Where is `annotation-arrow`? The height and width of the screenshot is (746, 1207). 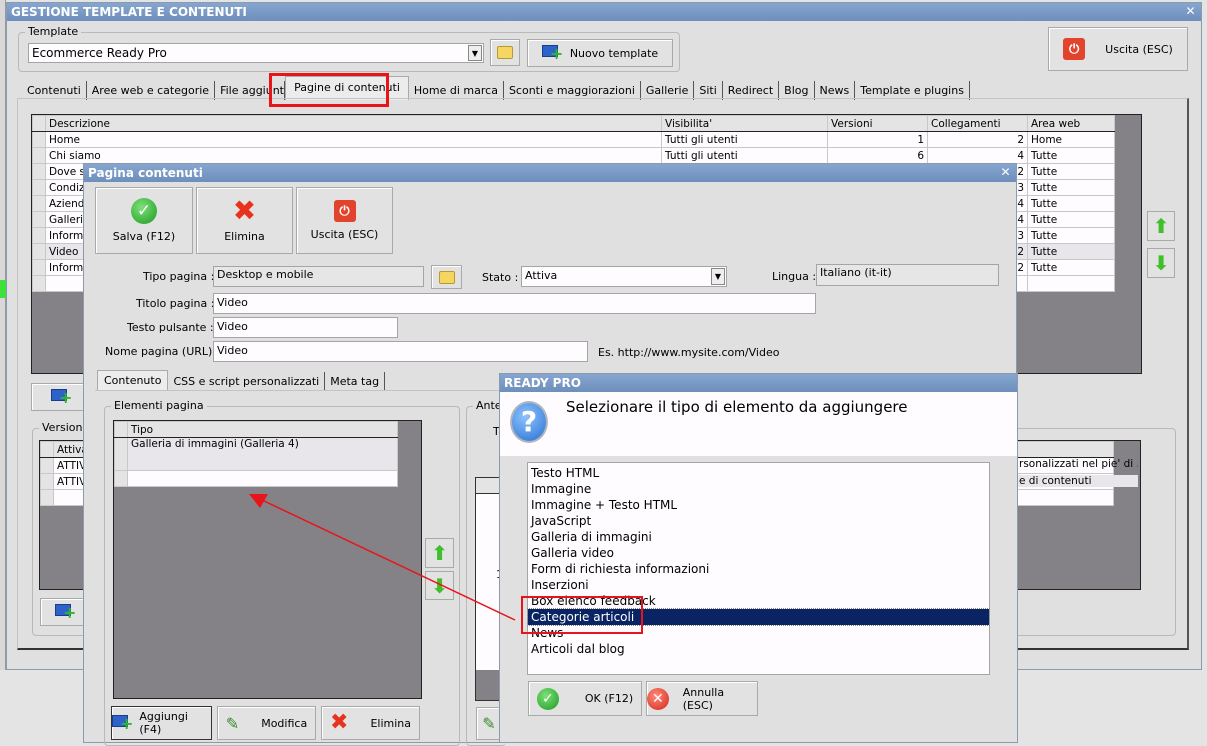
annotation-arrow is located at coordinates (382, 557).